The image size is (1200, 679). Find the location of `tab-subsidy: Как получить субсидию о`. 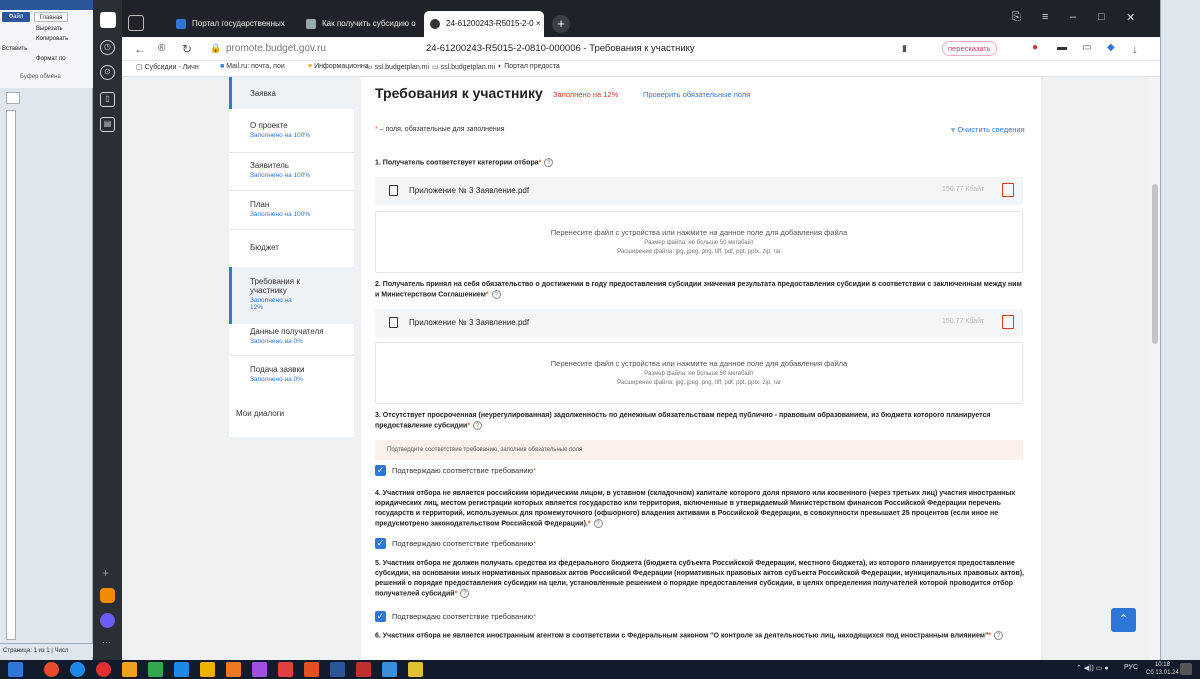

tab-subsidy: Как получить субсидию о is located at coordinates (360, 24).